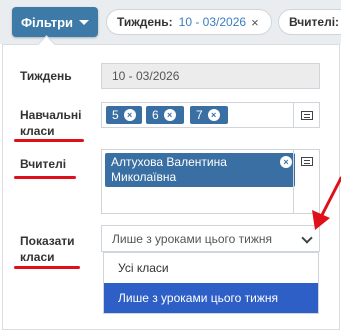 This screenshot has height=330, width=341. What do you see at coordinates (326, 203) in the screenshot?
I see `annotation-arrow` at bounding box center [326, 203].